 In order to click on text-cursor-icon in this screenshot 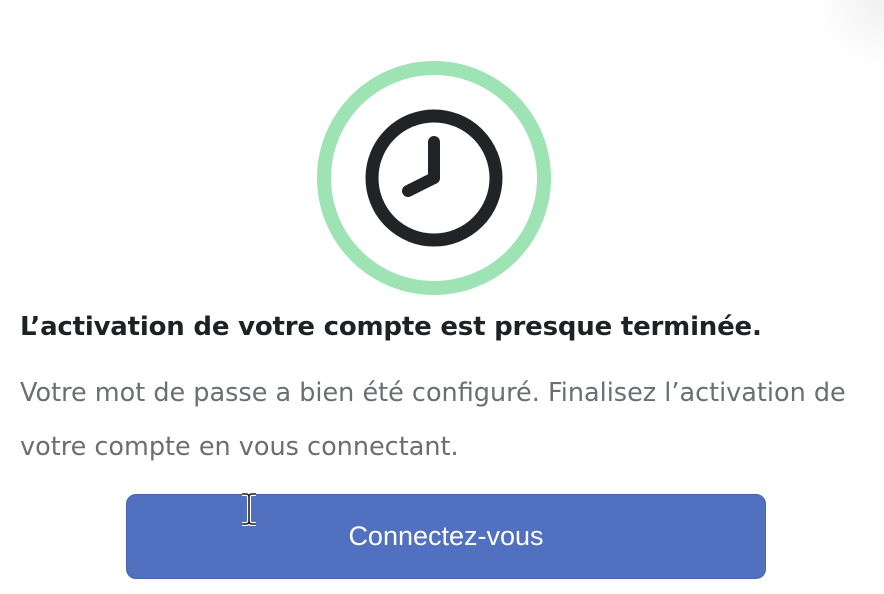, I will do `click(249, 509)`.